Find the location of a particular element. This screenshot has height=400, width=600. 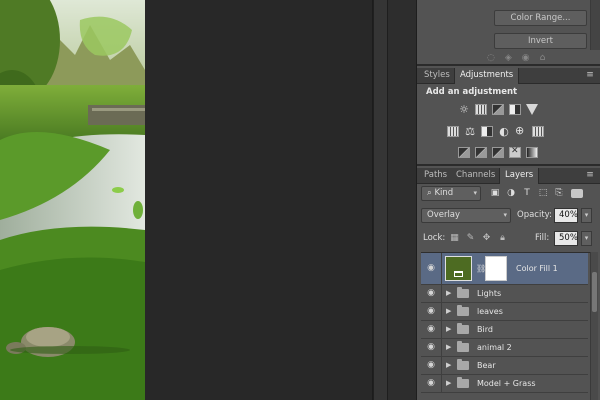

layer-row-animal-2: ◉ ▶ animal 2 is located at coordinates (504, 348).